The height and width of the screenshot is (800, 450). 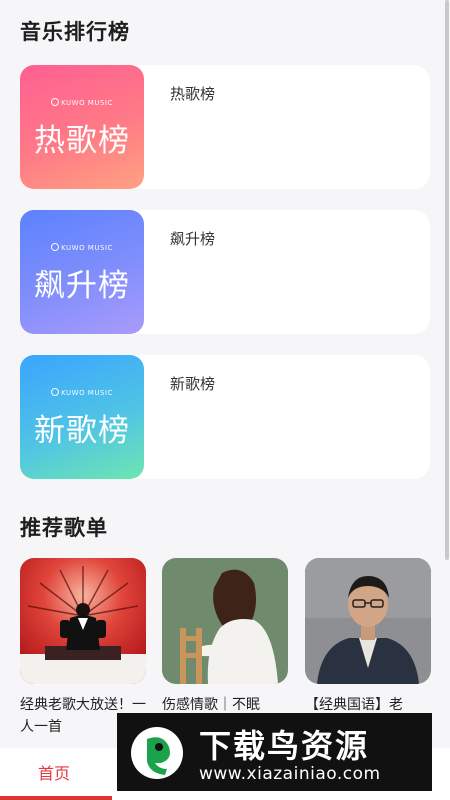 What do you see at coordinates (64, 528) in the screenshot?
I see `playlists-section-title: 推荐歌单` at bounding box center [64, 528].